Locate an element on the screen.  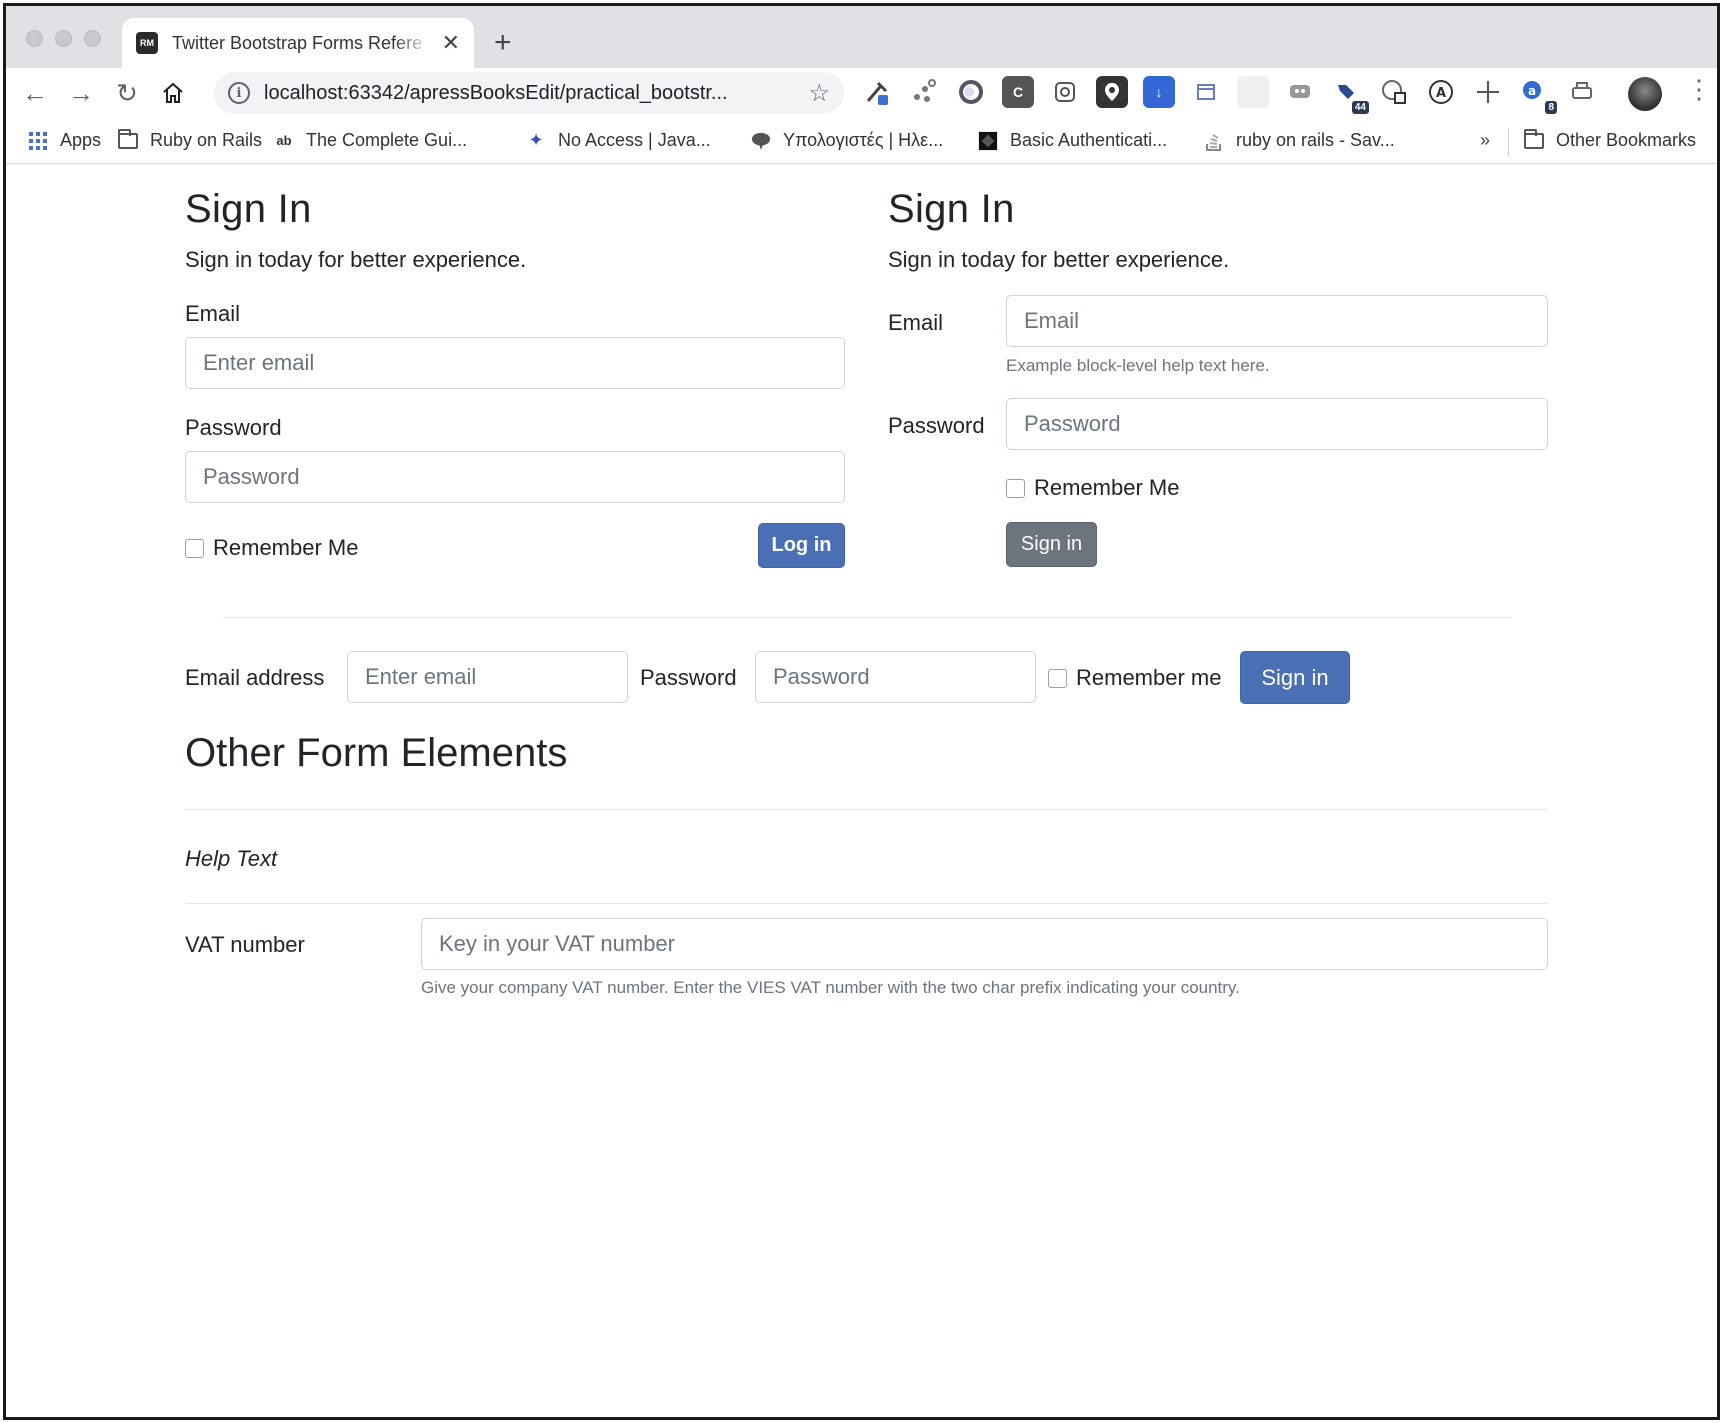
back-arrow-icon: ← is located at coordinates (35, 93).